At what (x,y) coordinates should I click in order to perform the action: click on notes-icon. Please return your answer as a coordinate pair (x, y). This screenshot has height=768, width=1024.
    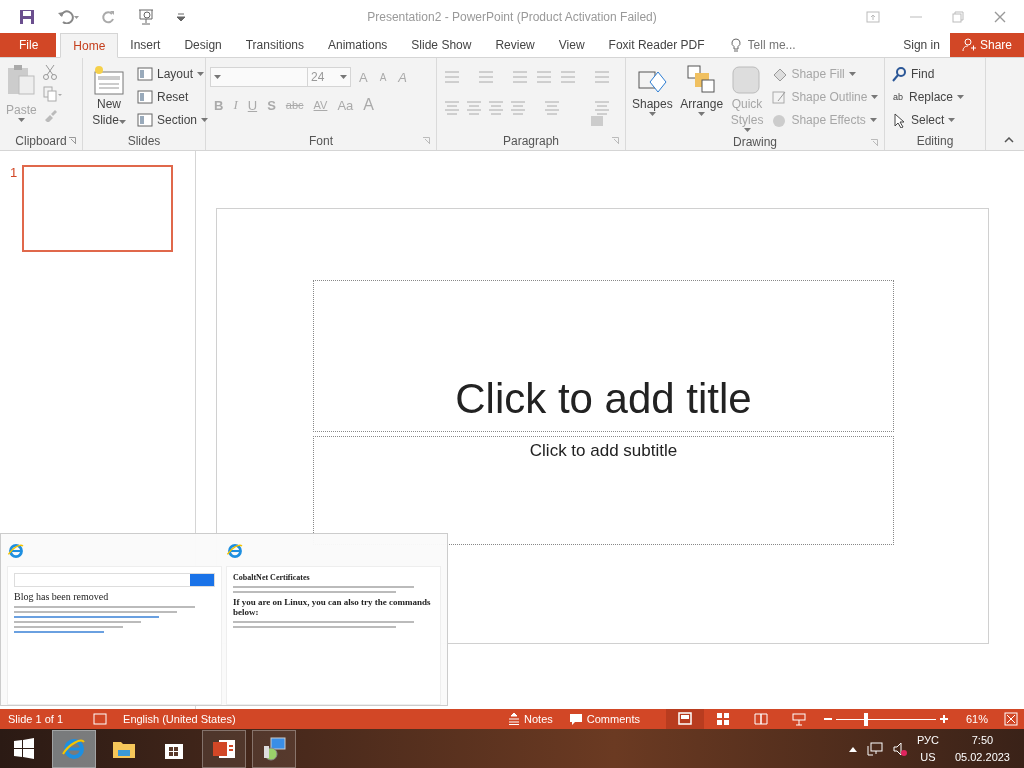
    Looking at the image, I should click on (514, 719).